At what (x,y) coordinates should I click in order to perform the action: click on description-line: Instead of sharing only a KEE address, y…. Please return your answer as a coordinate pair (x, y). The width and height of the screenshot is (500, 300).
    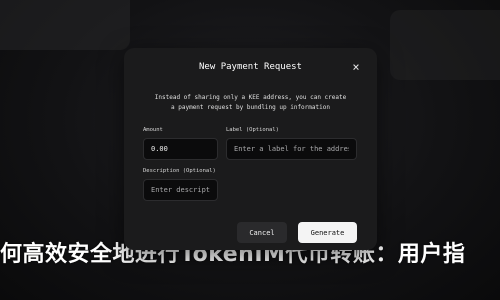
    Looking at the image, I should click on (250, 97).